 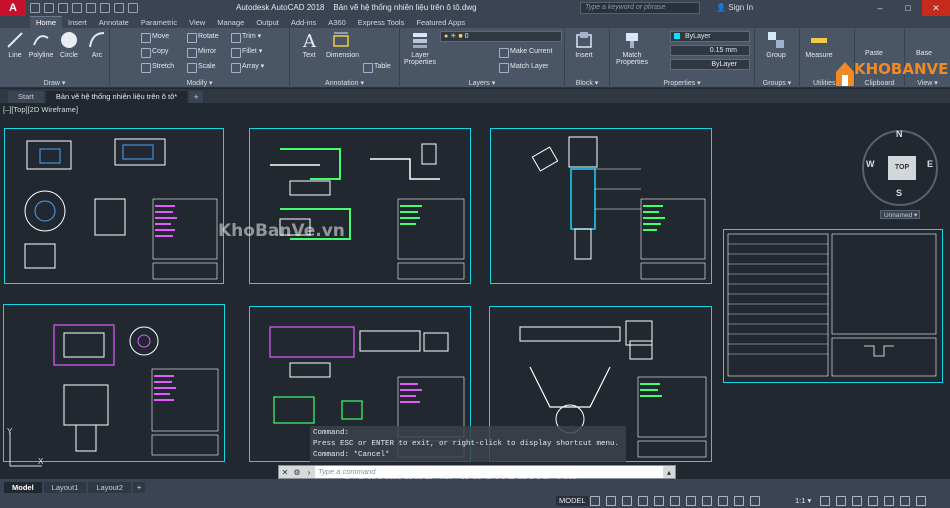 What do you see at coordinates (376, 67) in the screenshot?
I see `table-tool: Table` at bounding box center [376, 67].